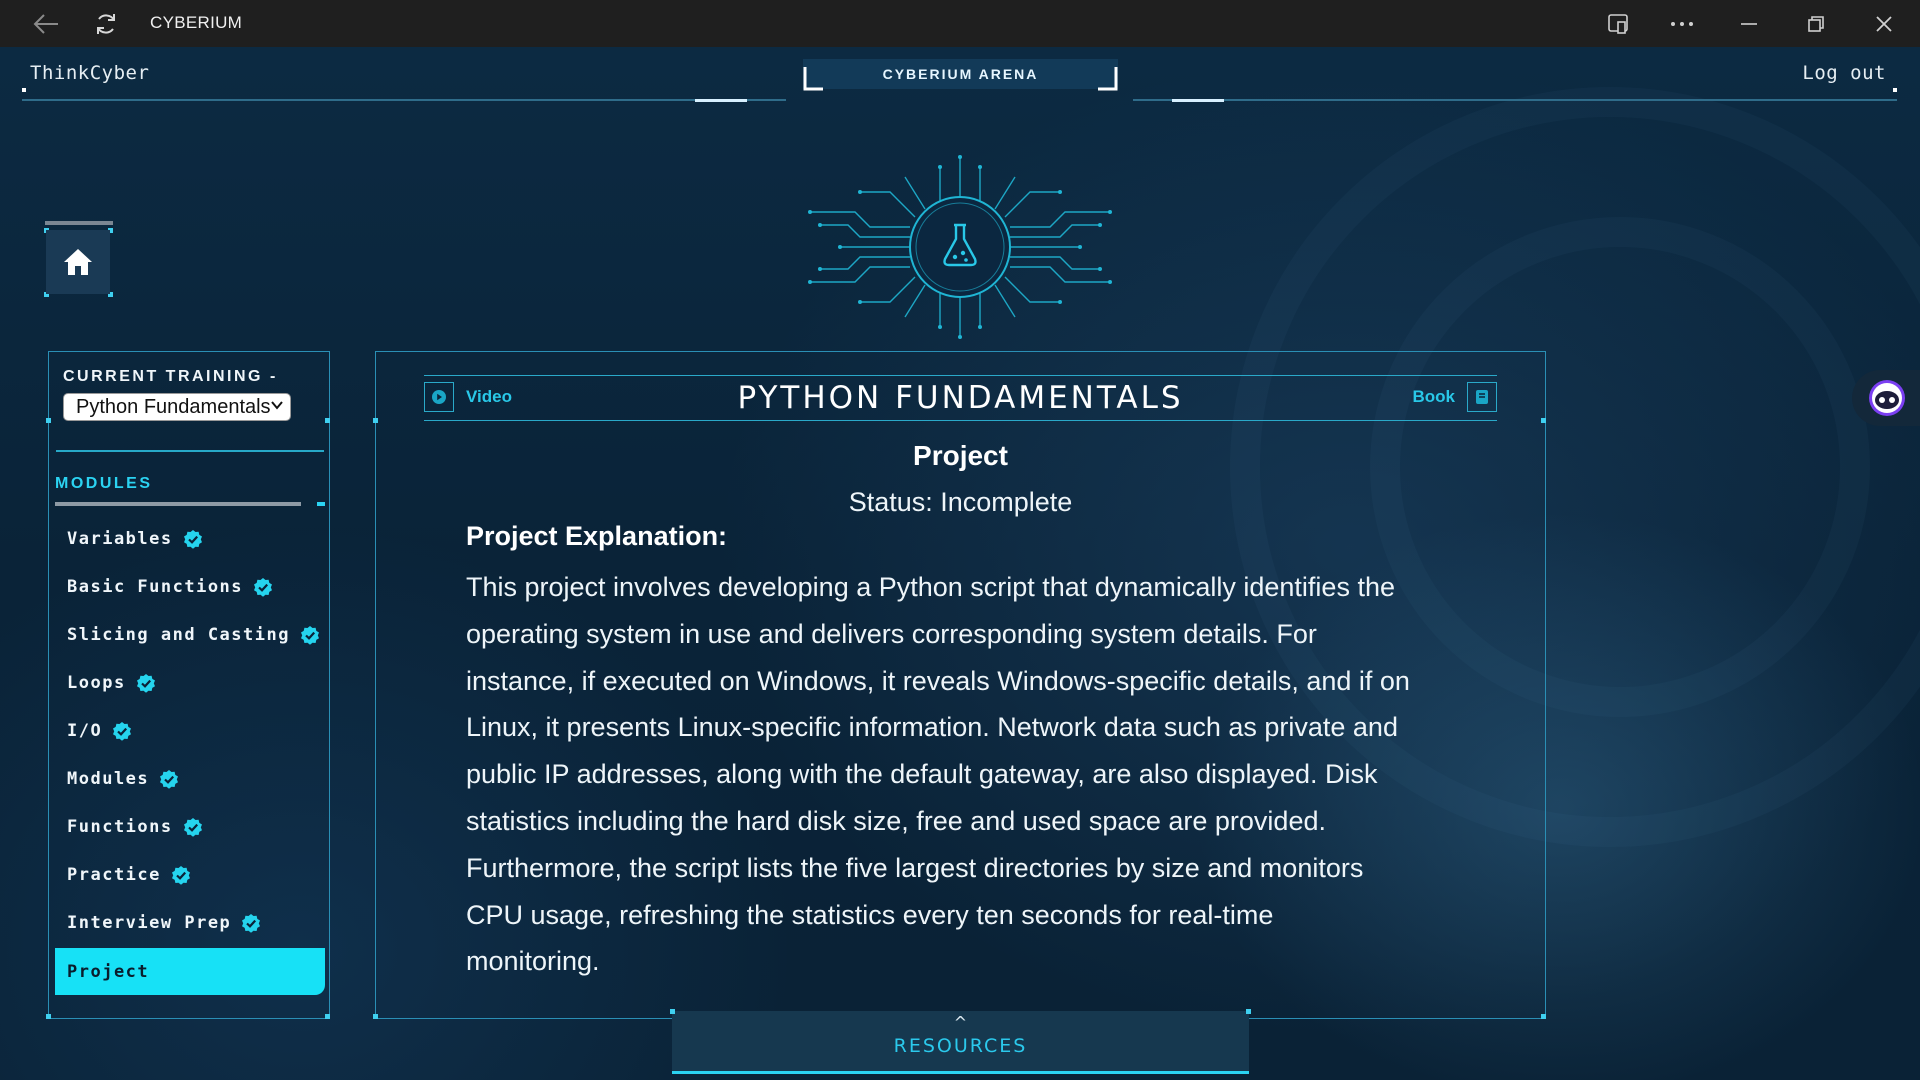 This screenshot has height=1080, width=1920. I want to click on modules-underline-accent, so click(321, 504).